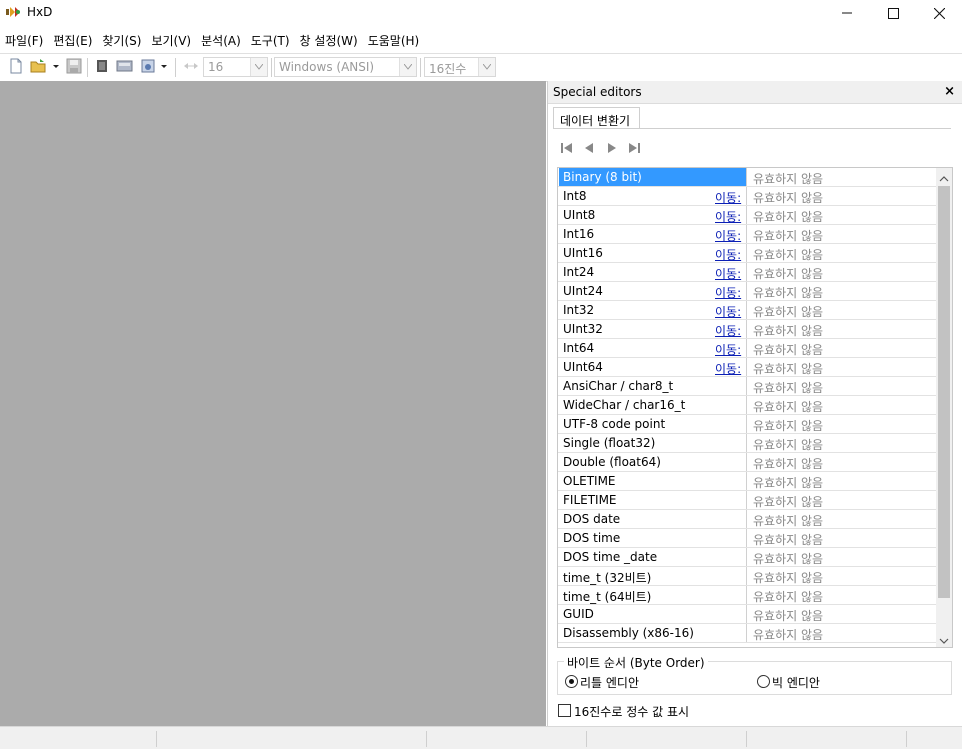 Image resolution: width=962 pixels, height=749 pixels. I want to click on table-row: Double (float64) 유효하지 않음, so click(747, 462).